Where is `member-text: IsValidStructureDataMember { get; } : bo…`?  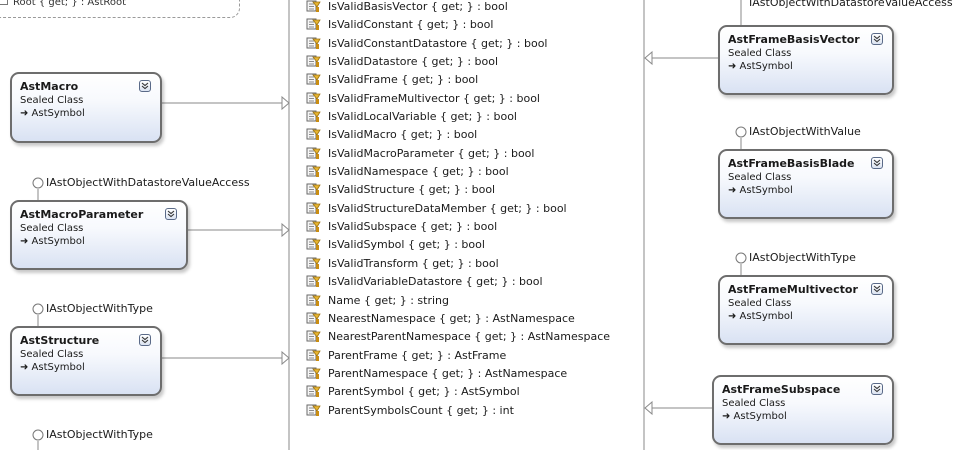 member-text: IsValidStructureDataMember { get; } : bo… is located at coordinates (447, 208).